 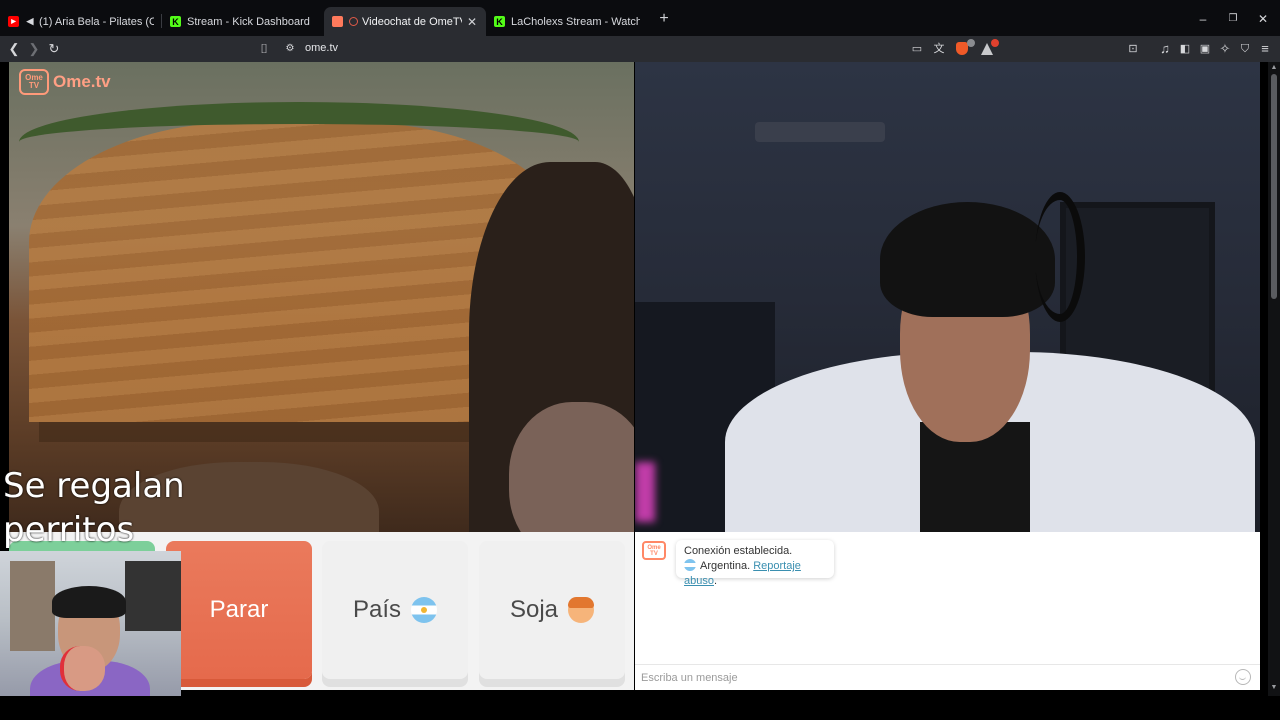 I want to click on sidebar-icon: ◧, so click(x=1185, y=49).